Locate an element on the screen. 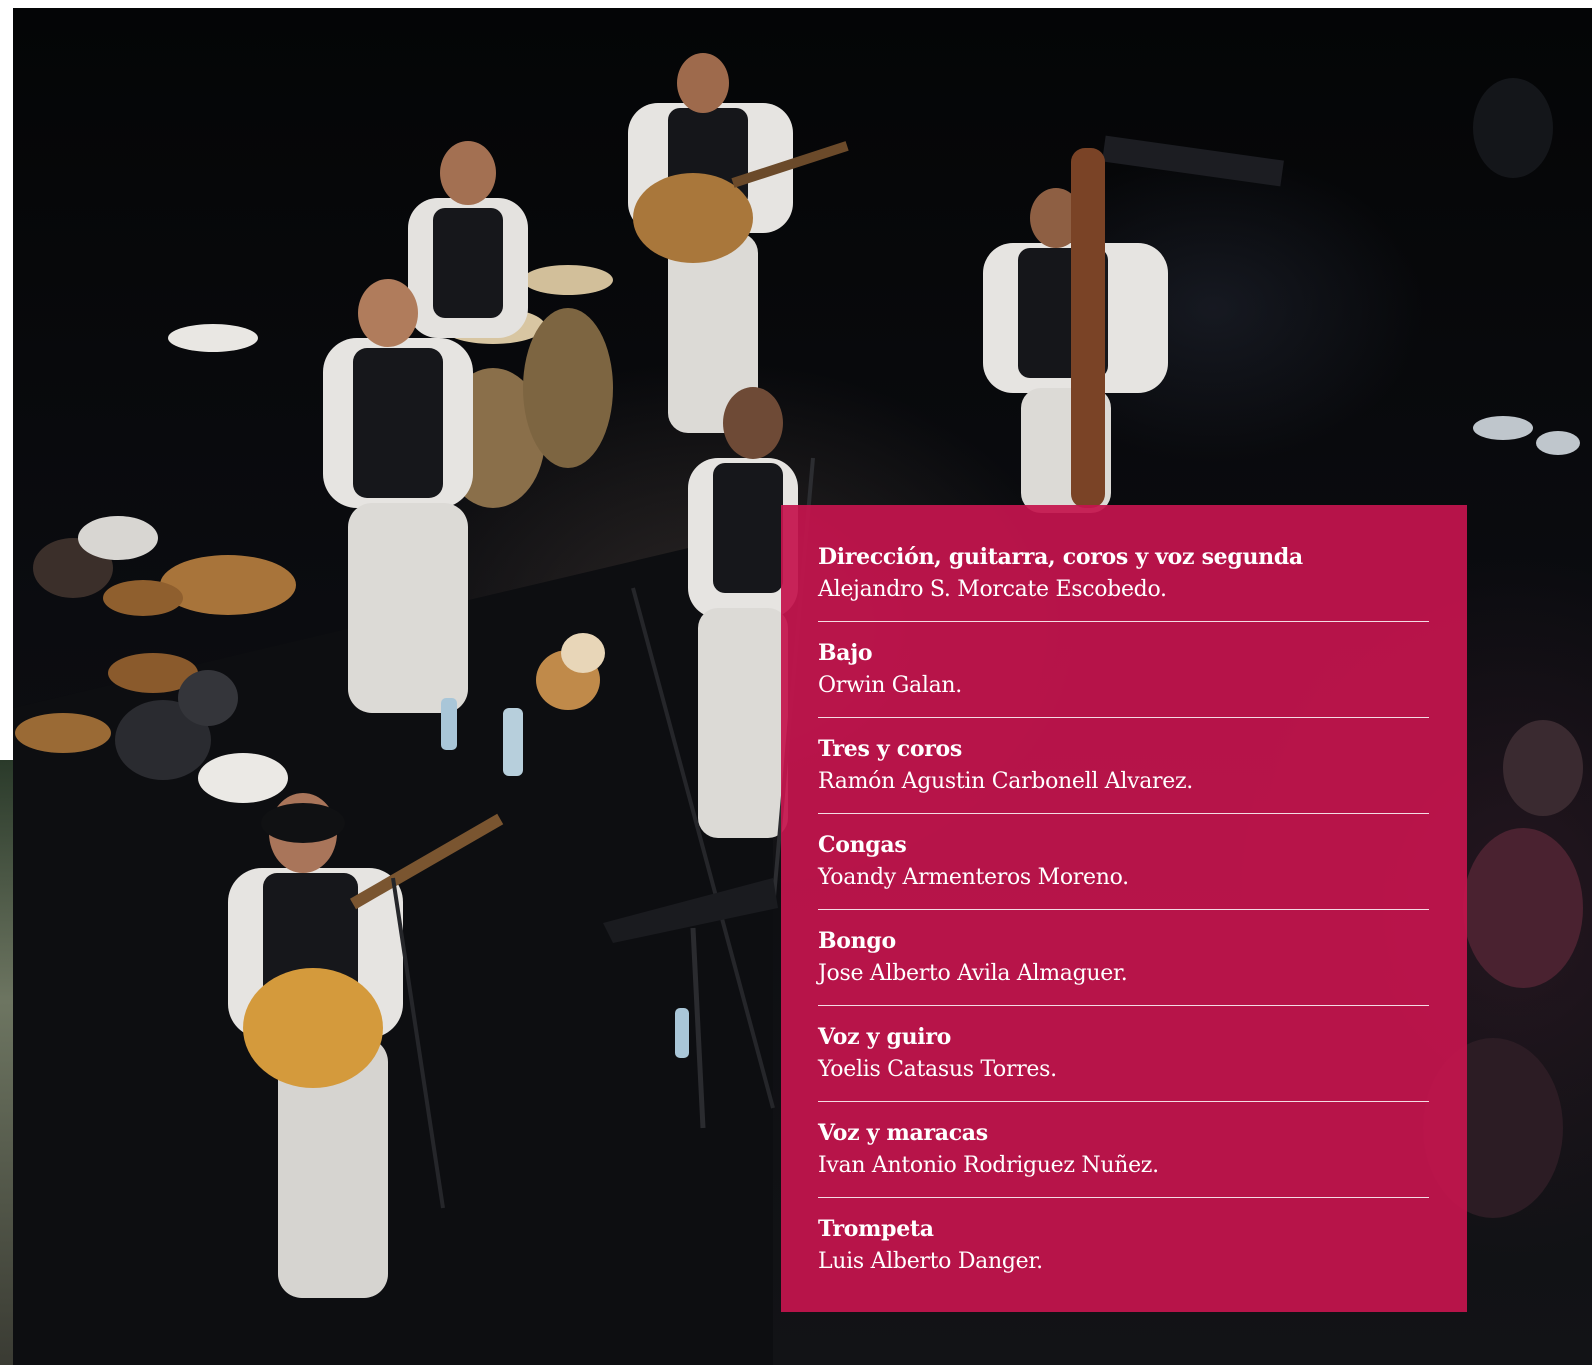 Image resolution: width=1592 pixels, height=1365 pixels. credit-role: Tres y coros is located at coordinates (890, 749).